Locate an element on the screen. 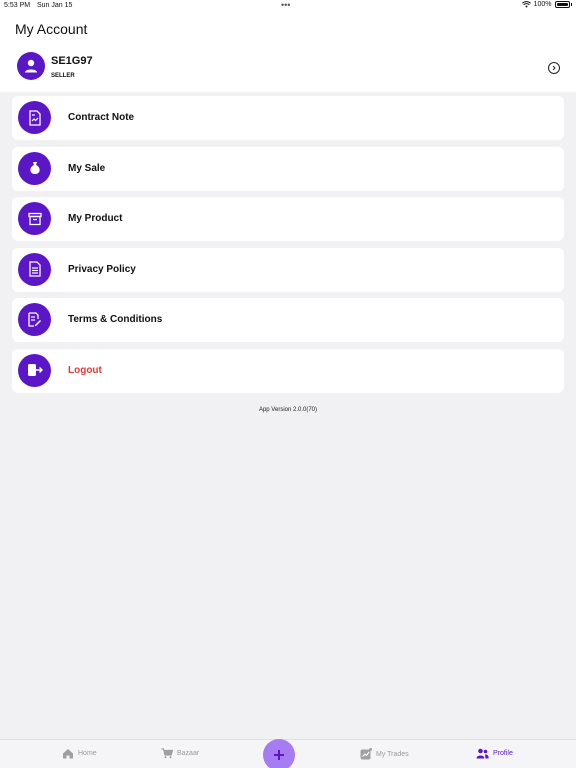  tab-bazaar: Bazaar is located at coordinates (180, 753).